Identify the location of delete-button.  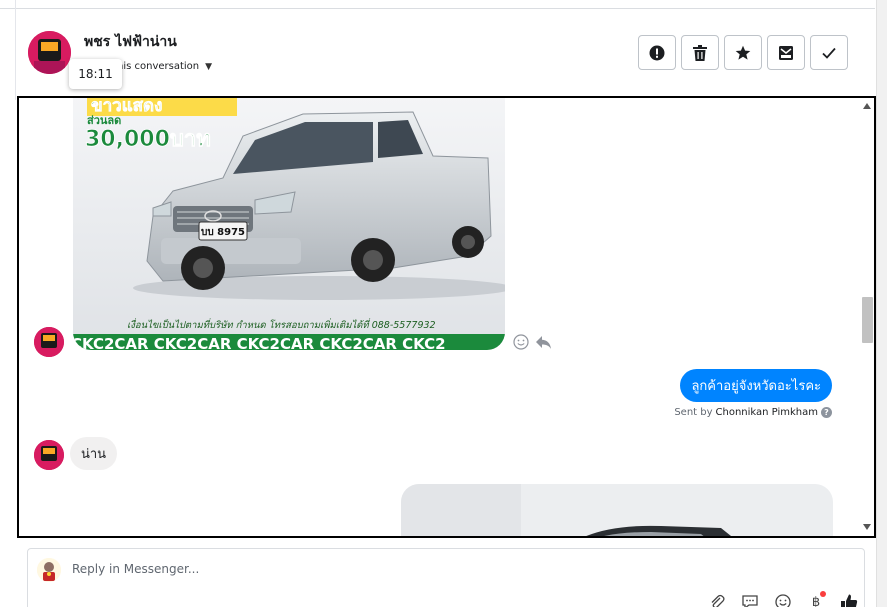
(700, 52).